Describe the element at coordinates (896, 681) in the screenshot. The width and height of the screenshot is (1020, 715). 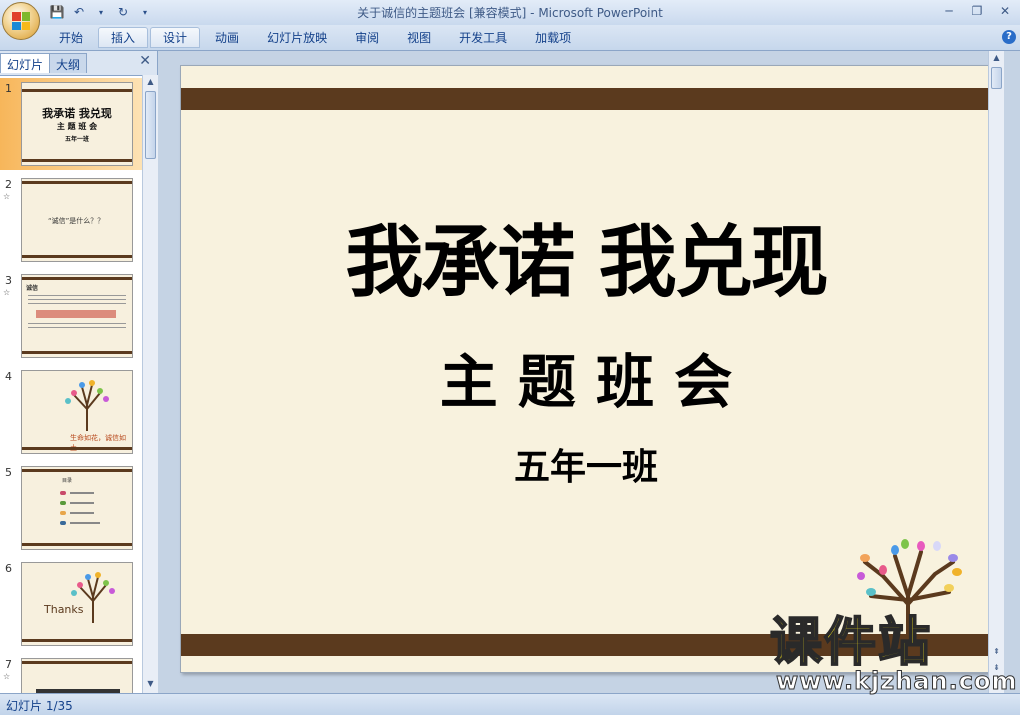
I see `watermark-url: www.kjzhan.com` at that location.